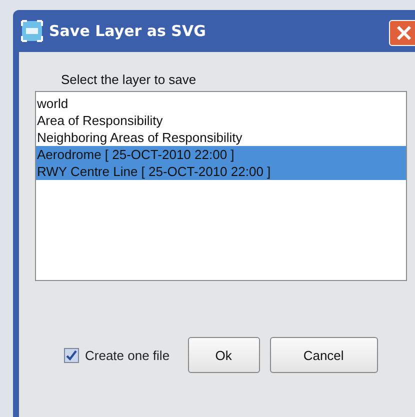 The width and height of the screenshot is (415, 417). Describe the element at coordinates (32, 31) in the screenshot. I see `window-icon` at that location.